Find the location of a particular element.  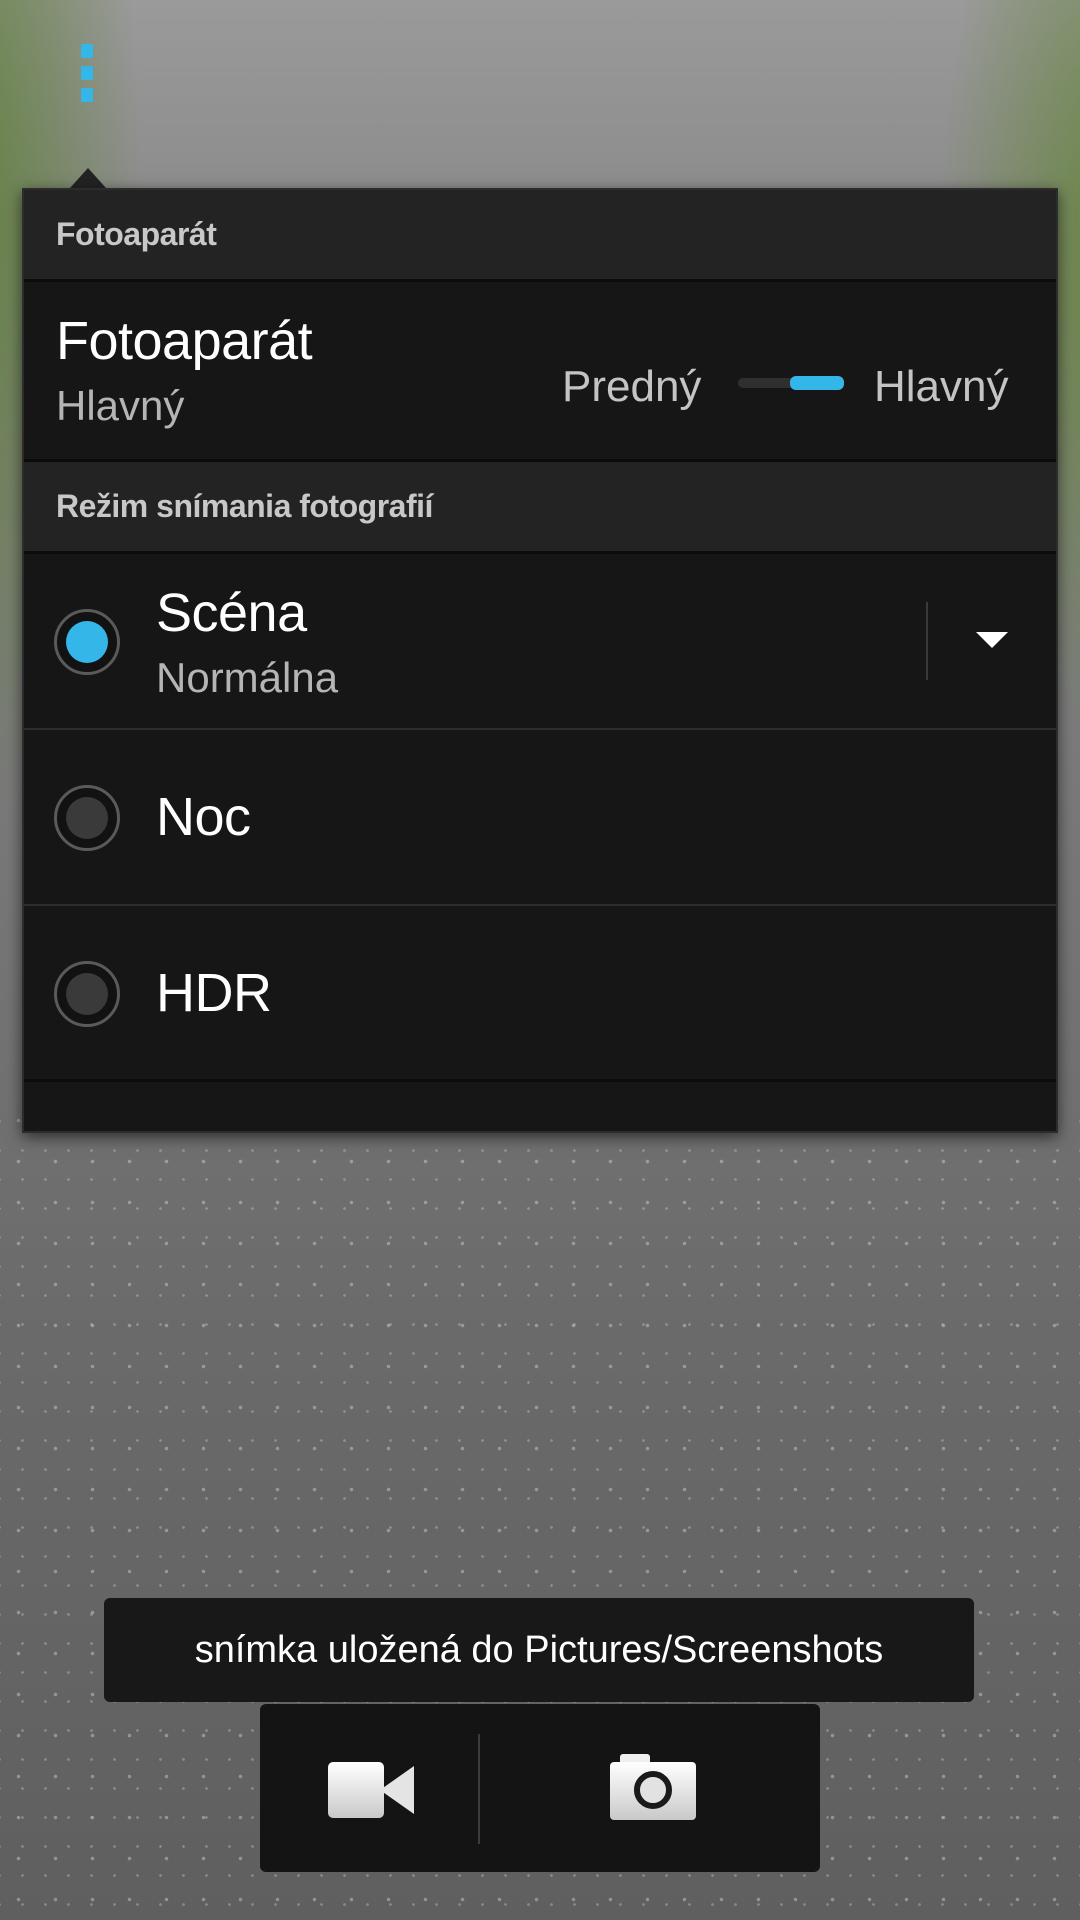

overflow-menu-icon is located at coordinates (87, 79).